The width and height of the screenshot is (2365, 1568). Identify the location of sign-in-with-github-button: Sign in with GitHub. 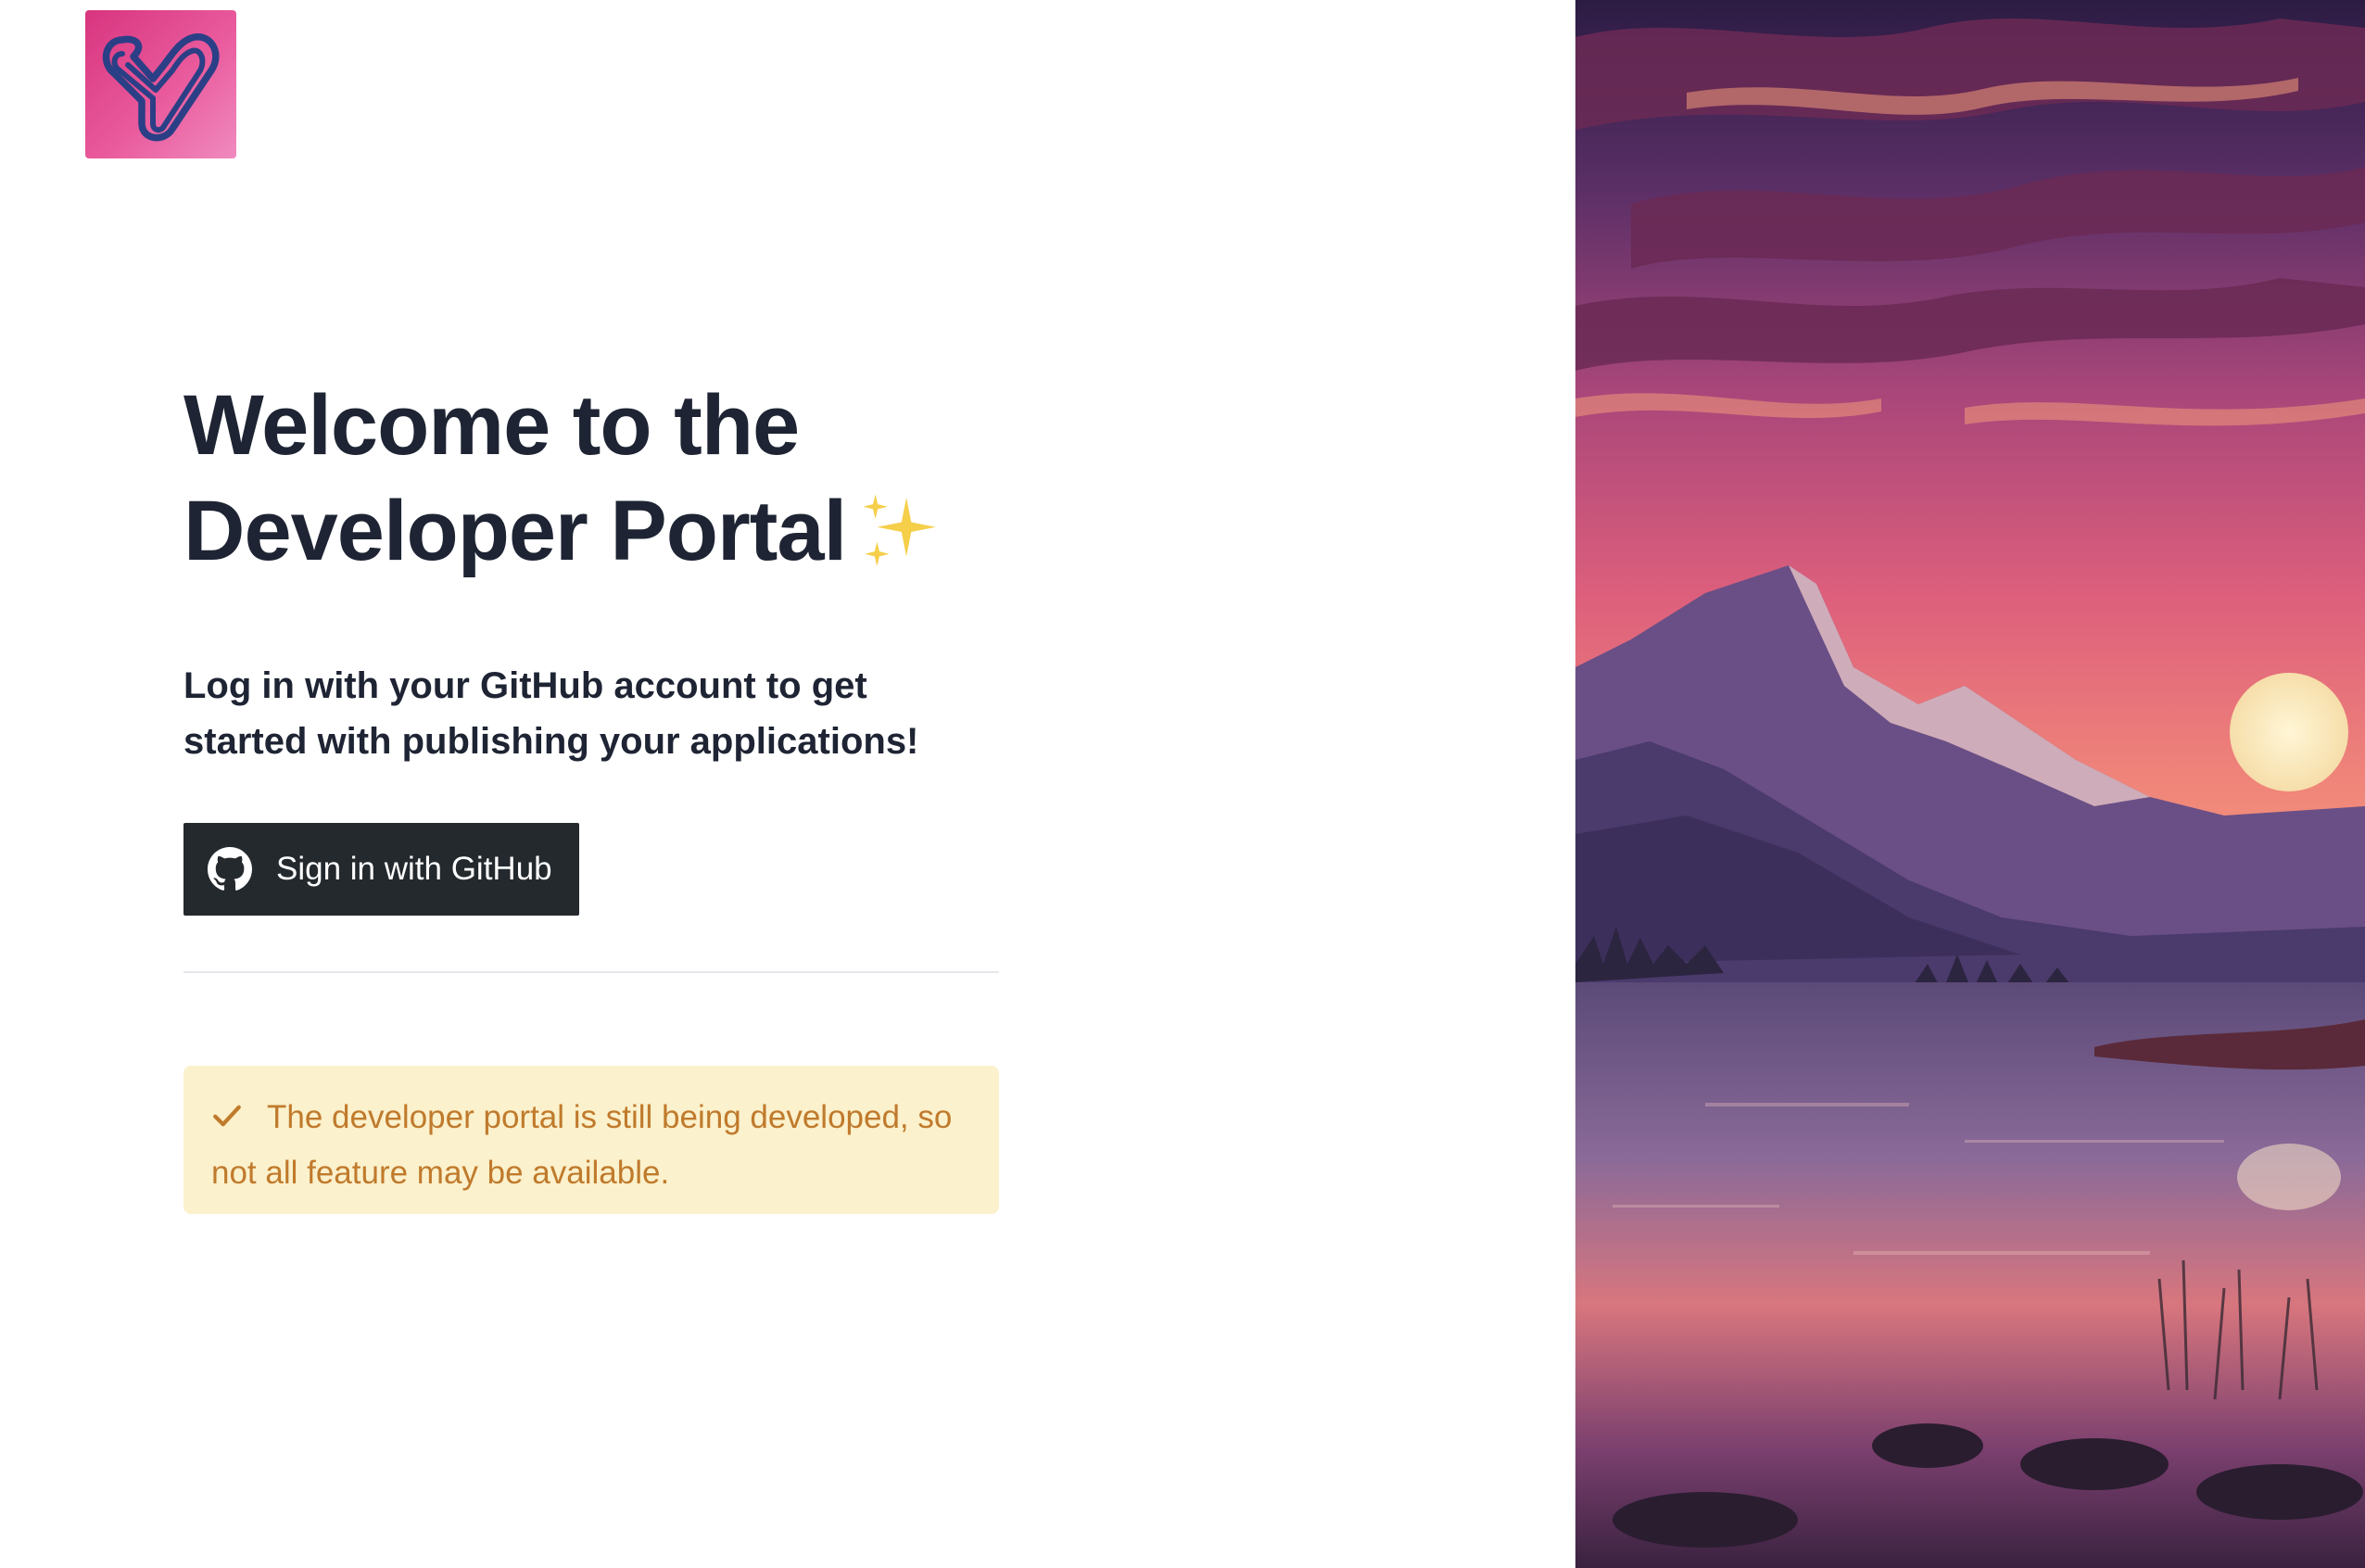
(381, 869).